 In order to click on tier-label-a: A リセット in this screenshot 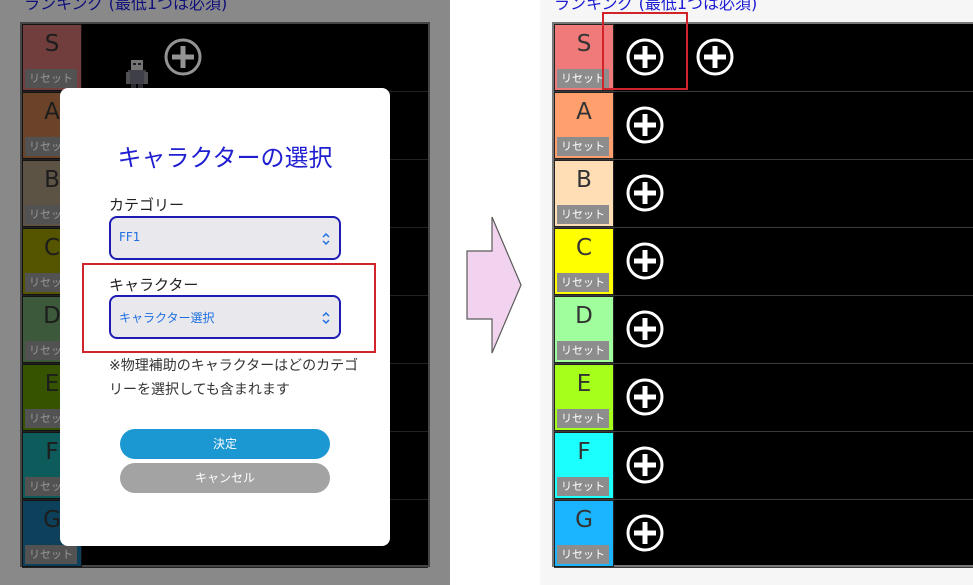, I will do `click(584, 125)`.